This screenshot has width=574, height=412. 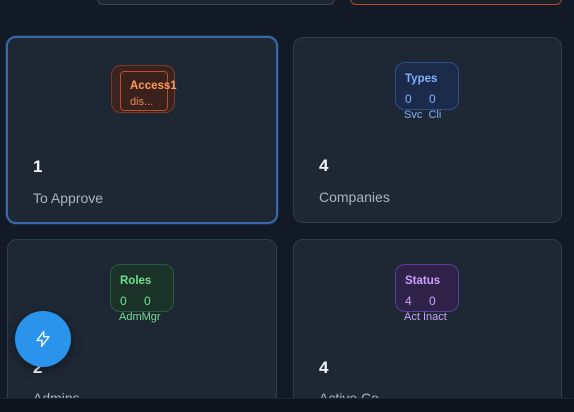 I want to click on active-companies-count: 4, so click(x=324, y=367).